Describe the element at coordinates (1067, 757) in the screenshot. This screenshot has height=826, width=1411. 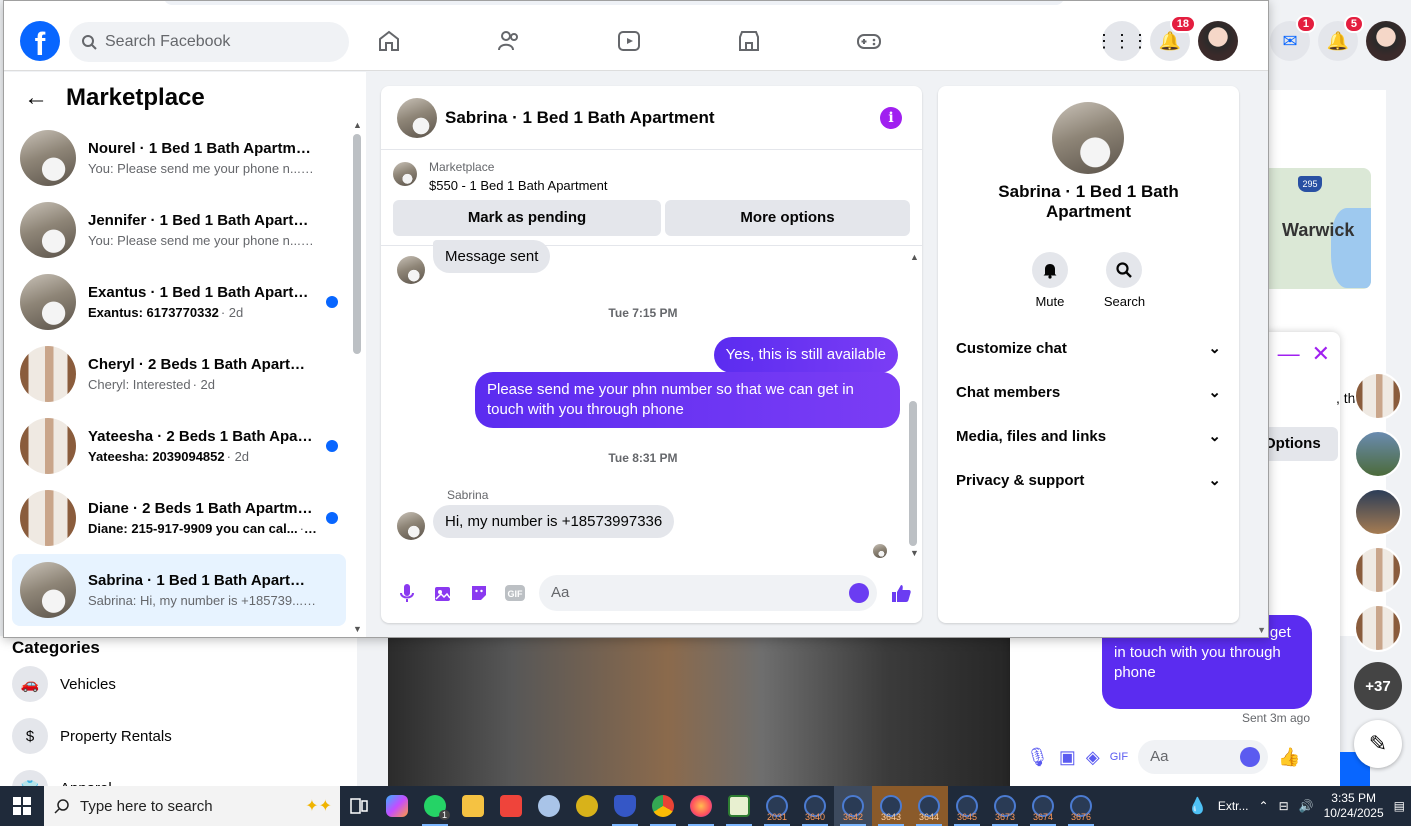
I see `photo-icon: ▣` at that location.